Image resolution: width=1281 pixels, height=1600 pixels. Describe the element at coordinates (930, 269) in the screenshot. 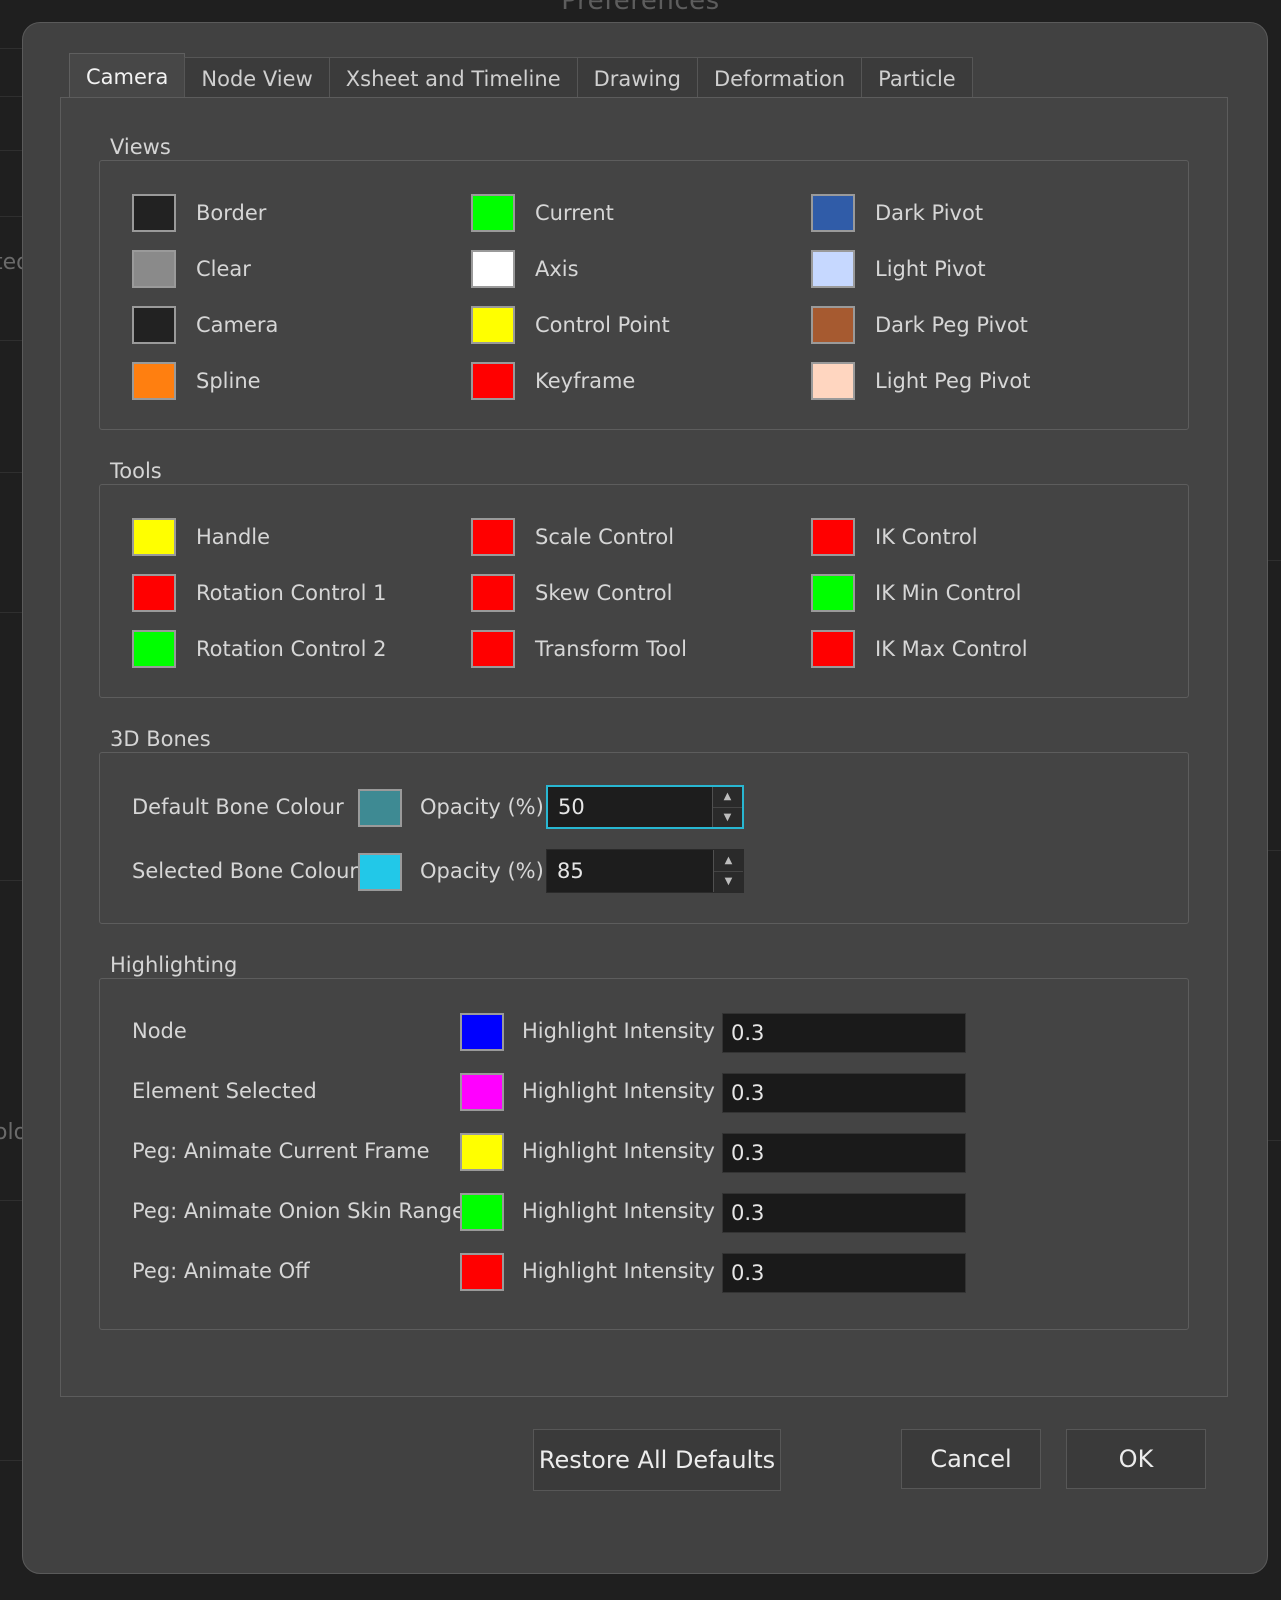

I see `colour-item-label: Light Pivot` at that location.